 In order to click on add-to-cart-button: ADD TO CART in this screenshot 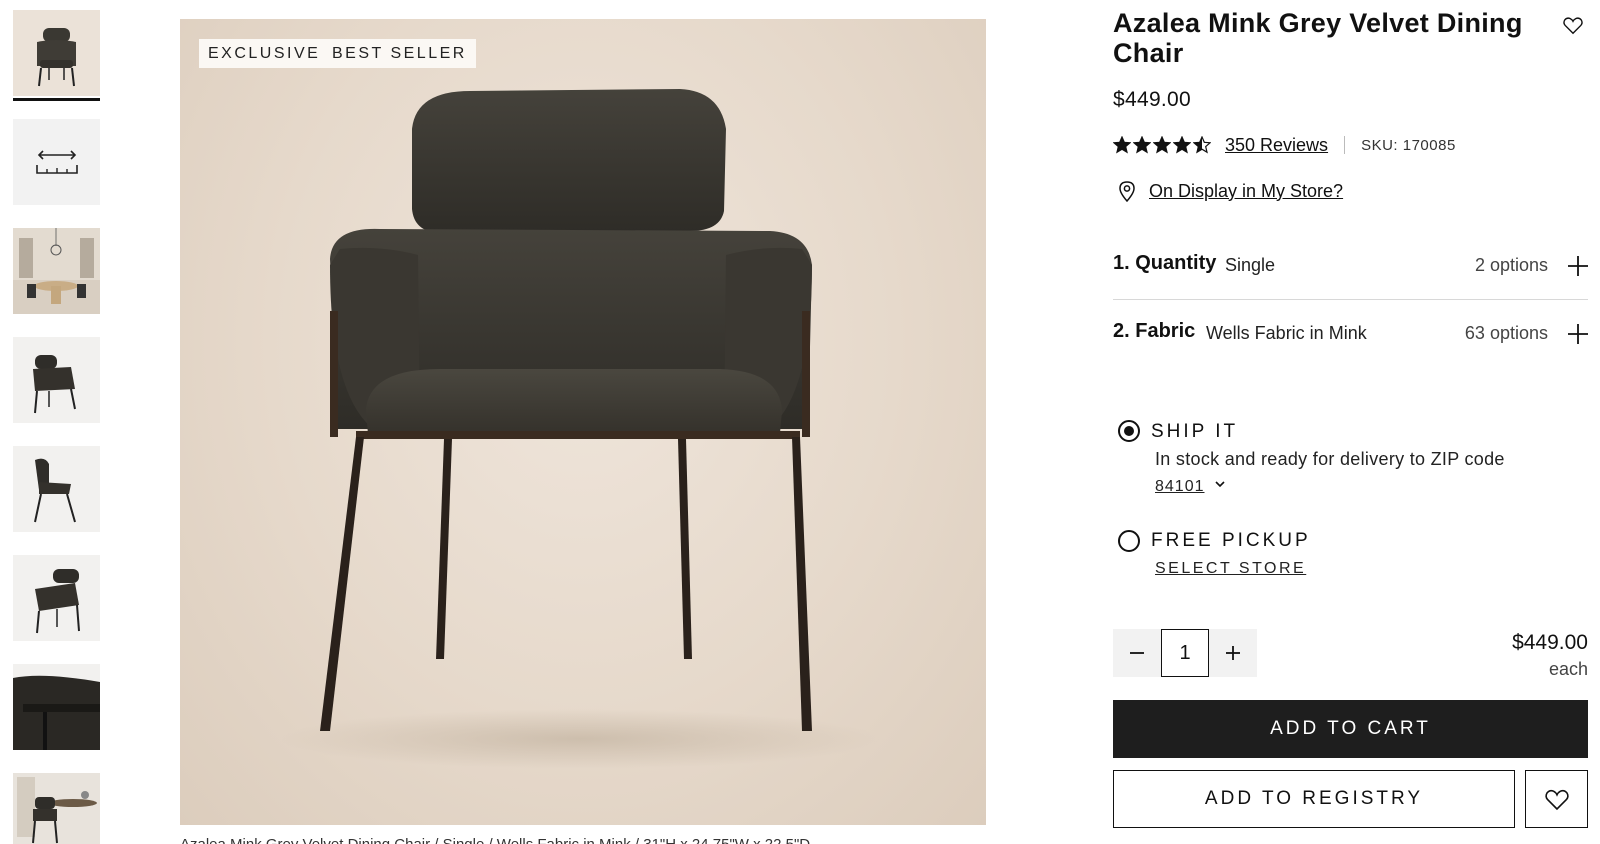, I will do `click(1350, 729)`.